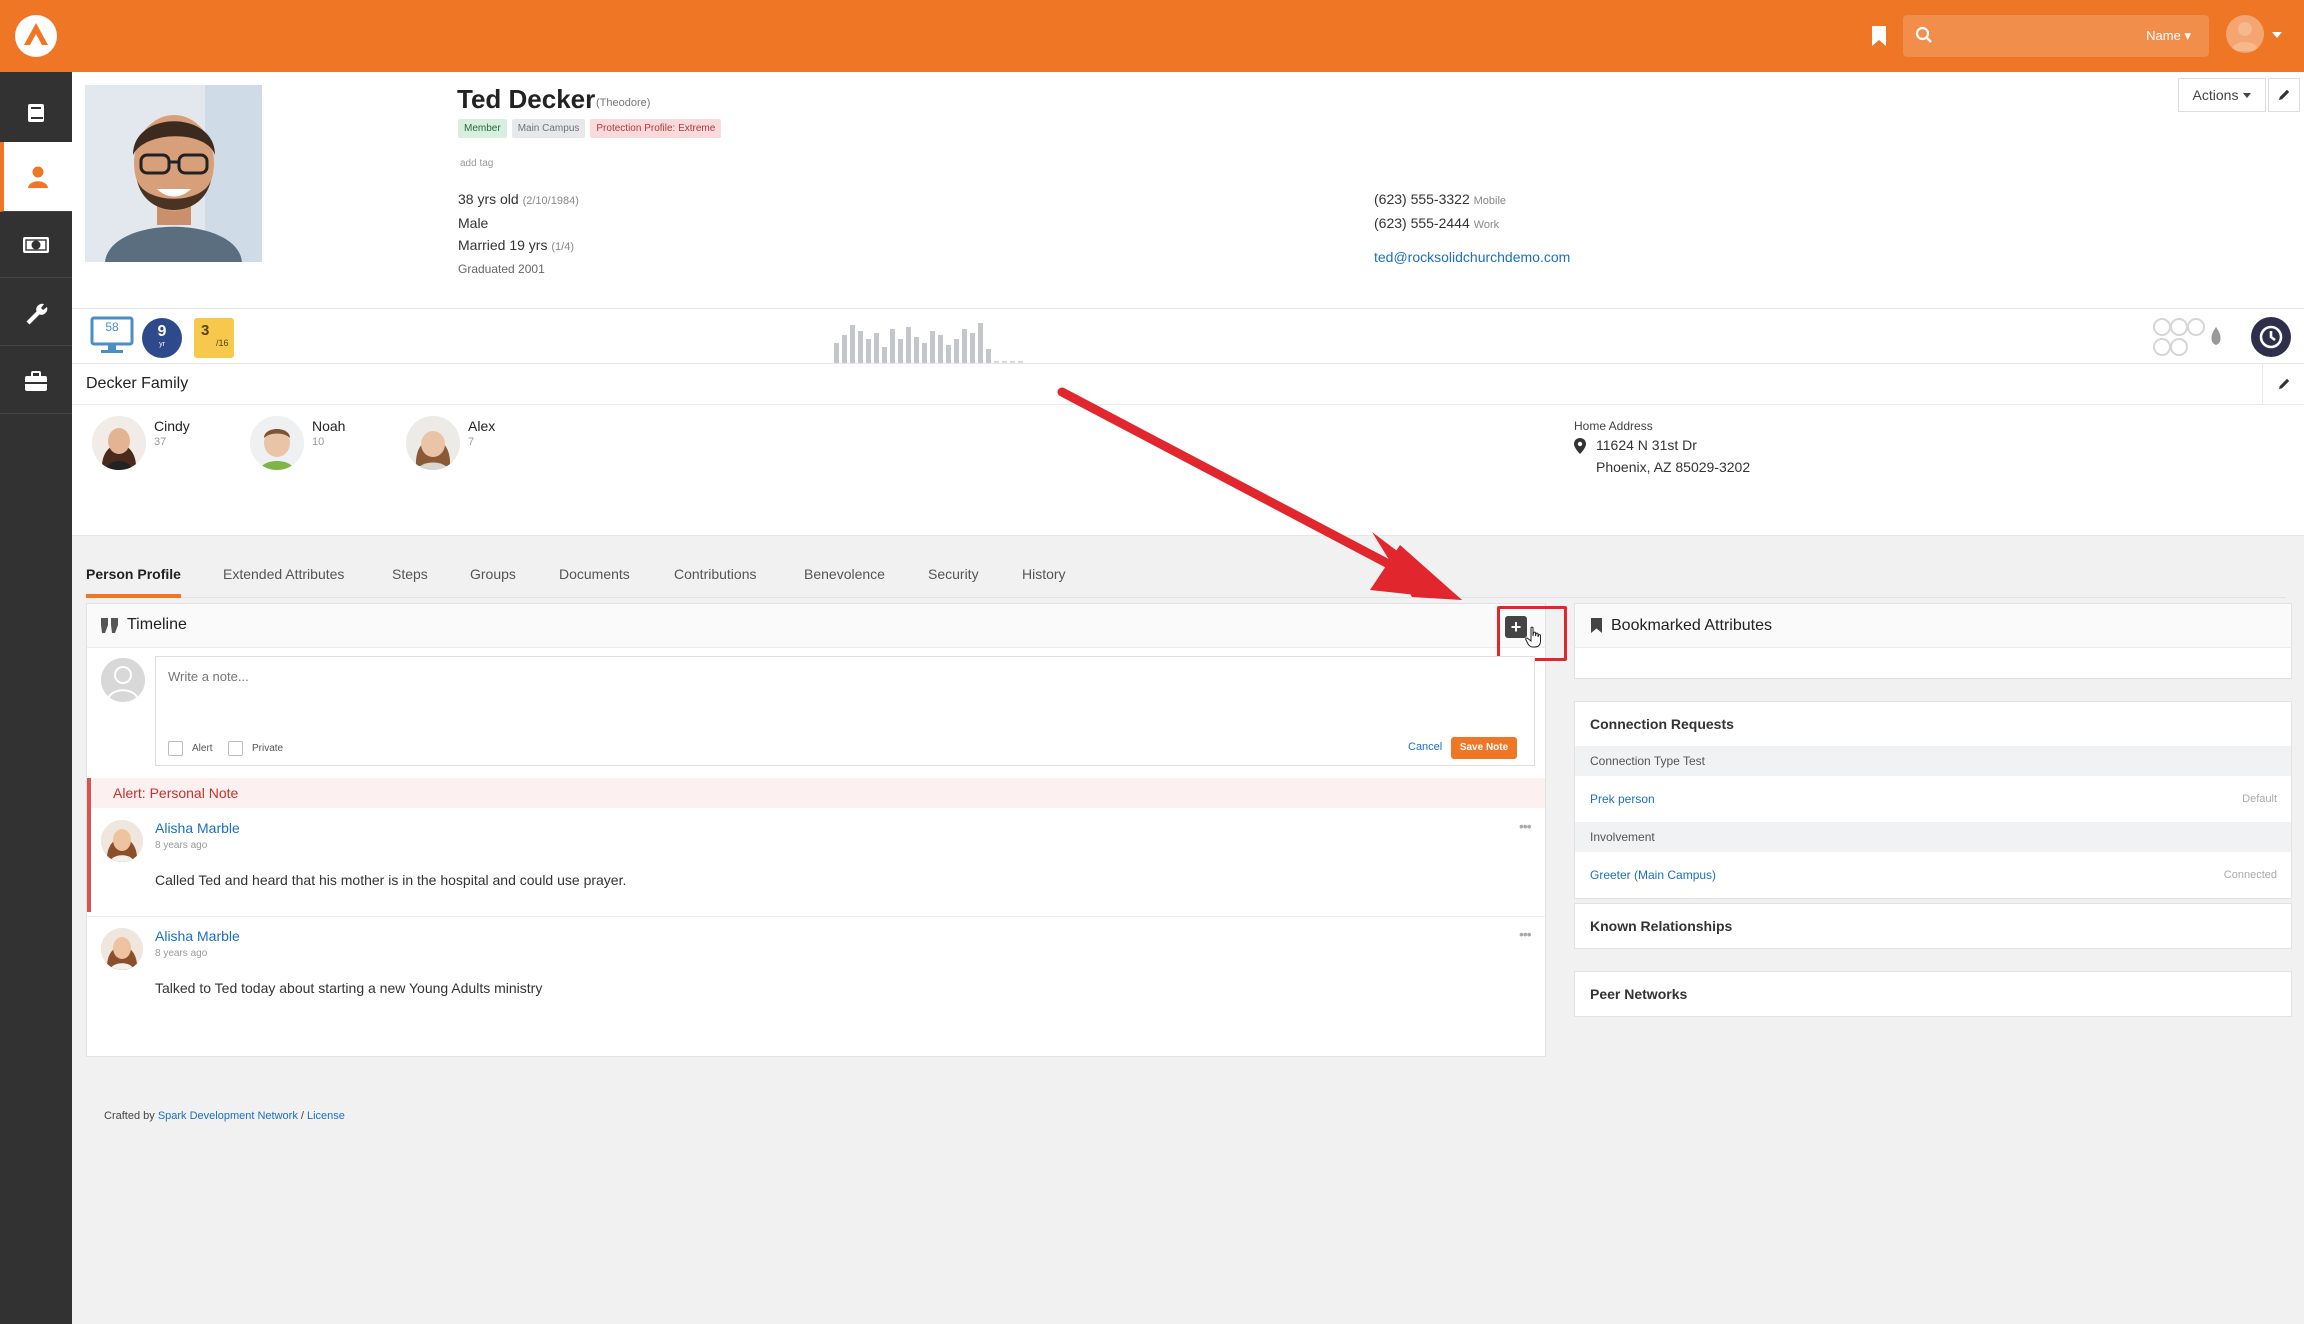 The image size is (2304, 1324). Describe the element at coordinates (205, 330) in the screenshot. I see `serving-count: 3` at that location.